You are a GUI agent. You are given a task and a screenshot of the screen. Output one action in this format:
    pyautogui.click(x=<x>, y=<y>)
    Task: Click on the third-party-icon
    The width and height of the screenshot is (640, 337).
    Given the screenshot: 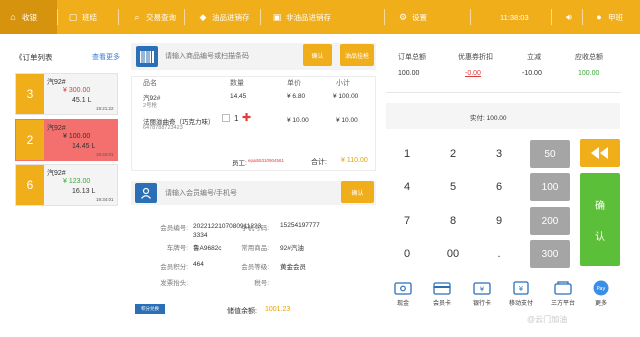 What is the action you would take?
    pyautogui.click(x=563, y=288)
    